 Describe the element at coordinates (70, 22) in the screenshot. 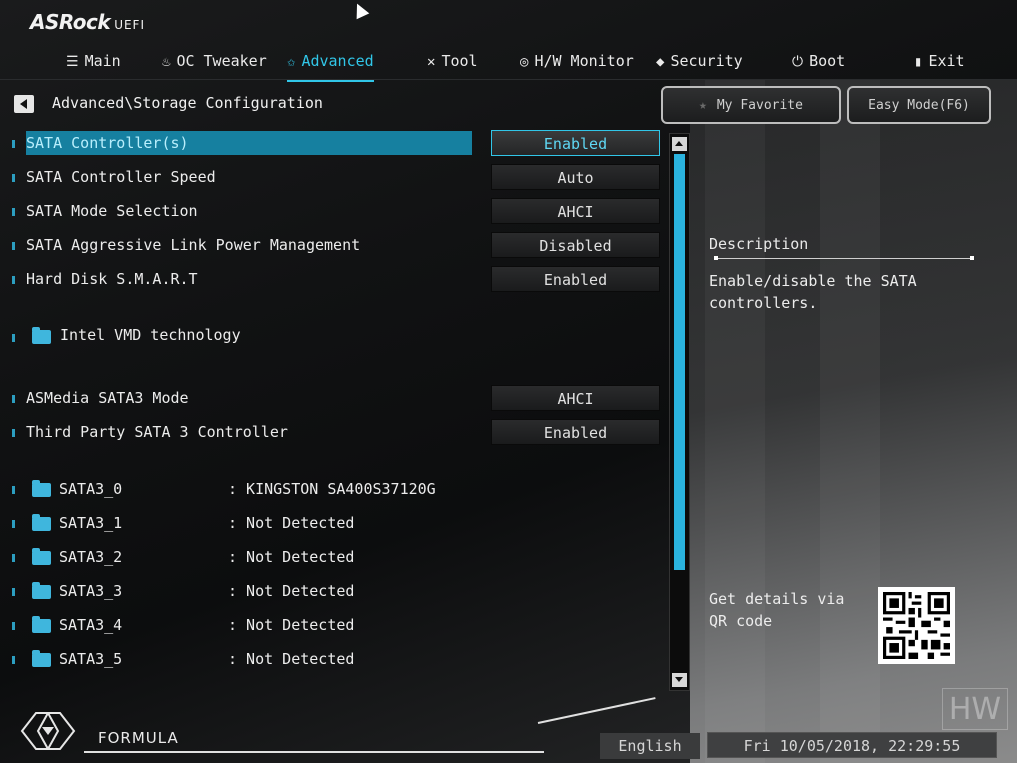

I see `brand-name: ASRock` at that location.